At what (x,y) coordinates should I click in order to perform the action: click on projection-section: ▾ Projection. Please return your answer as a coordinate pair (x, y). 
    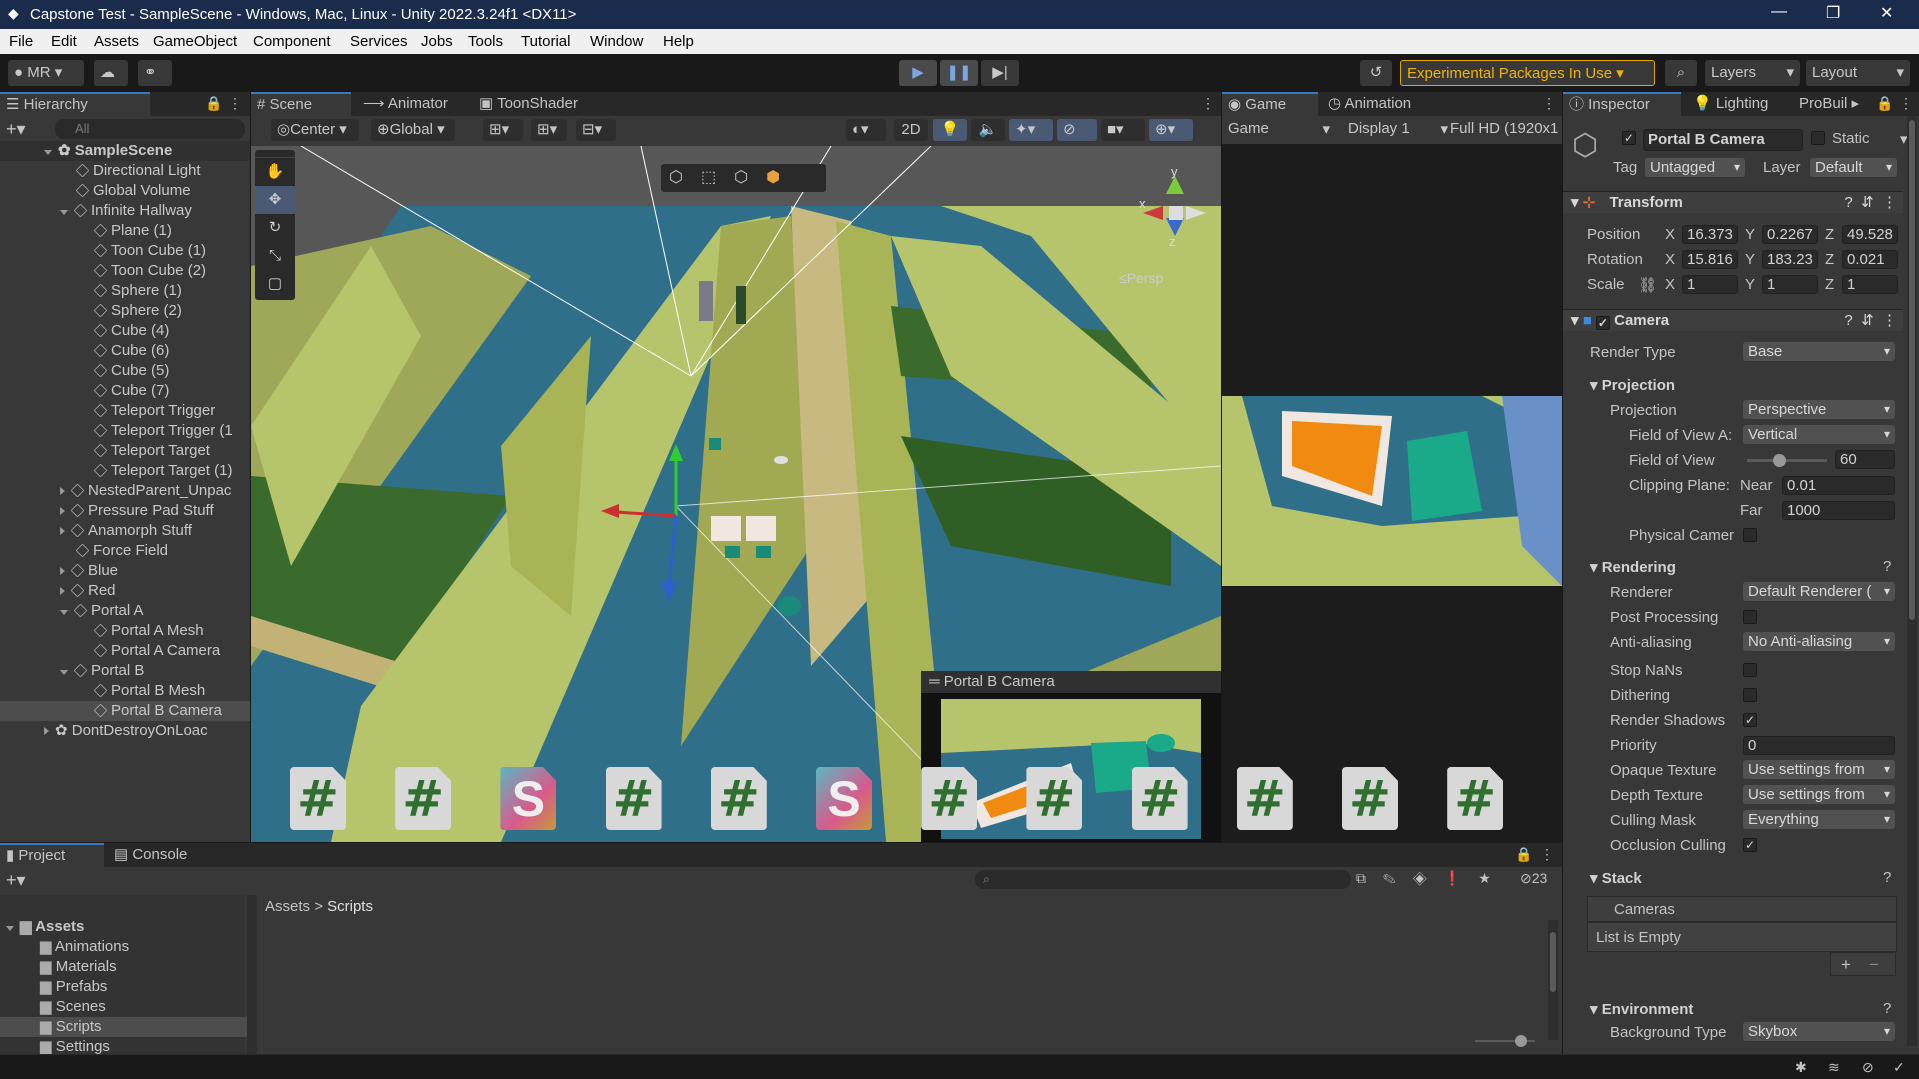
    Looking at the image, I should click on (1632, 385).